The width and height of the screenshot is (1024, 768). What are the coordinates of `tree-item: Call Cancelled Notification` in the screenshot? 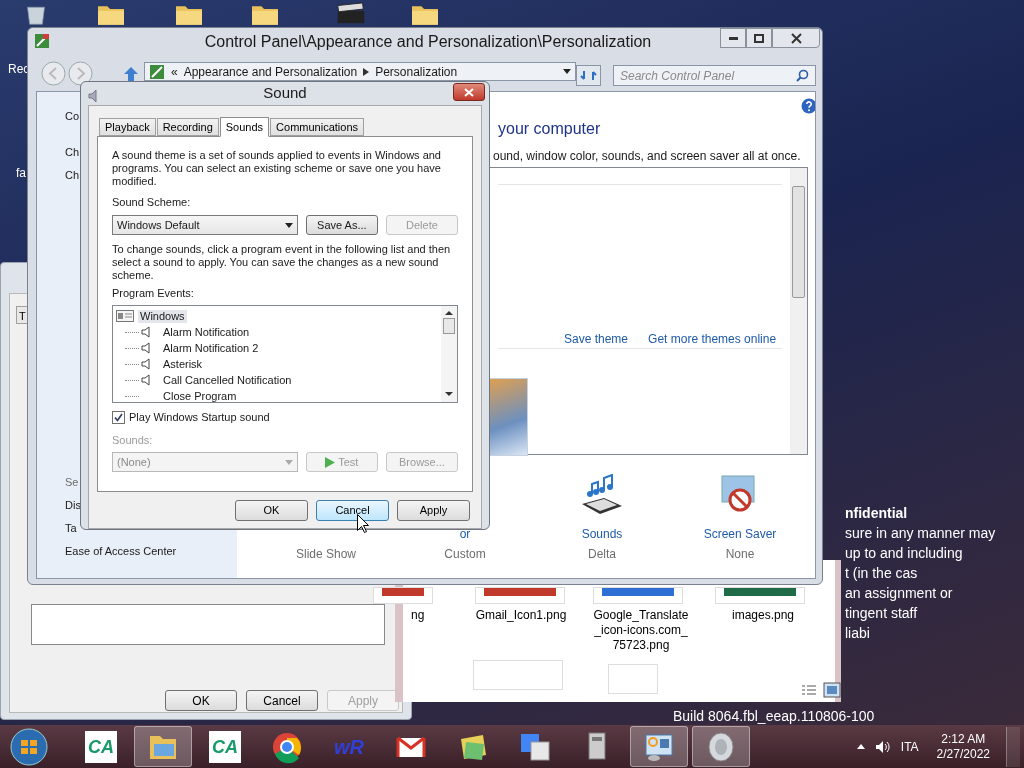 It's located at (227, 380).